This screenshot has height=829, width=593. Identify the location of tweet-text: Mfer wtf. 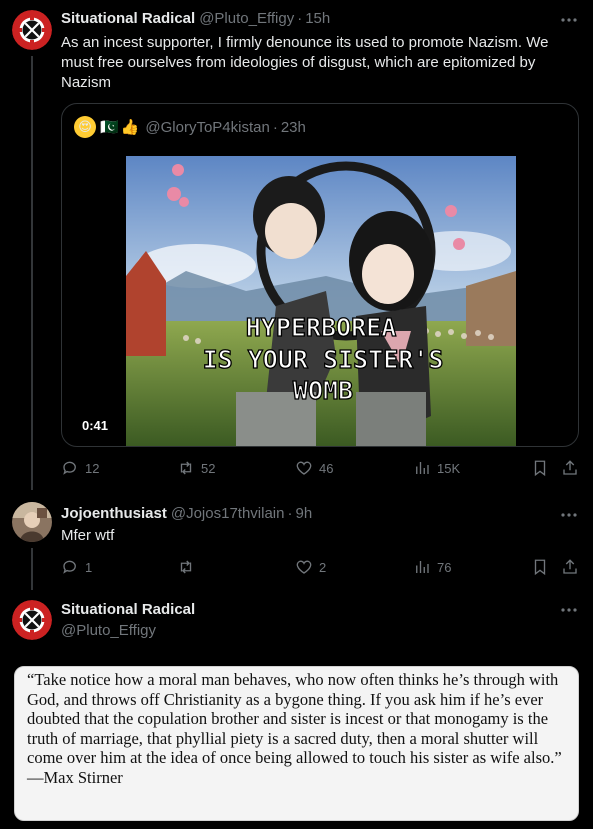
(88, 535).